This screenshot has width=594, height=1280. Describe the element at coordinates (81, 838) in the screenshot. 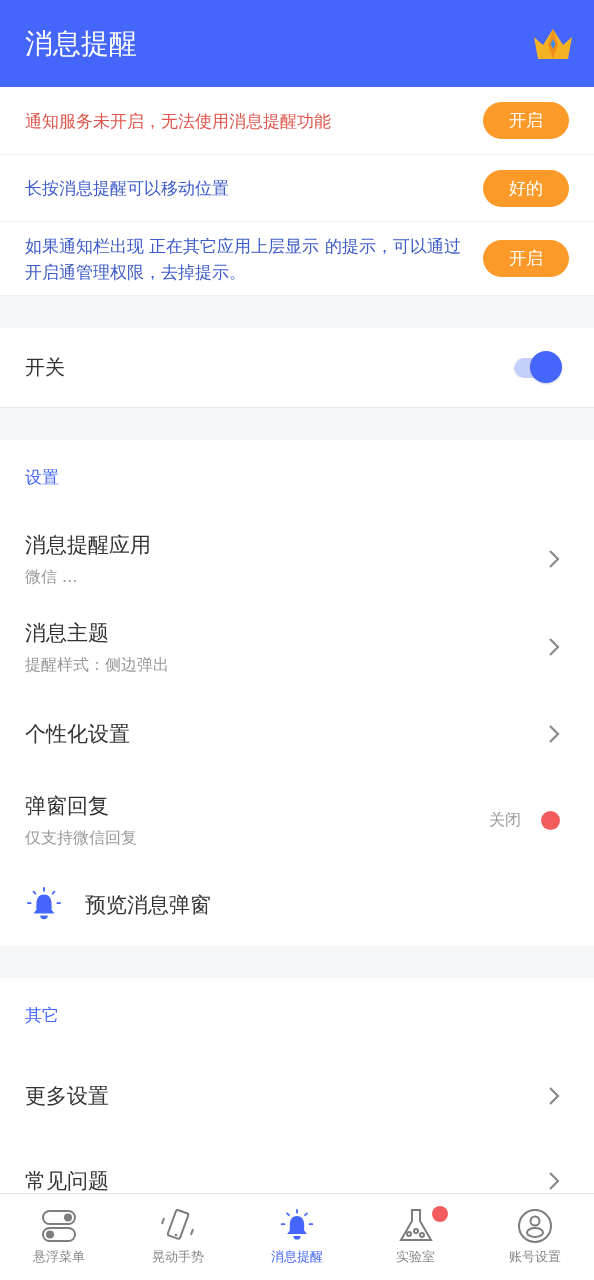

I see `setting-subtitle: 仅支持微信回复` at that location.